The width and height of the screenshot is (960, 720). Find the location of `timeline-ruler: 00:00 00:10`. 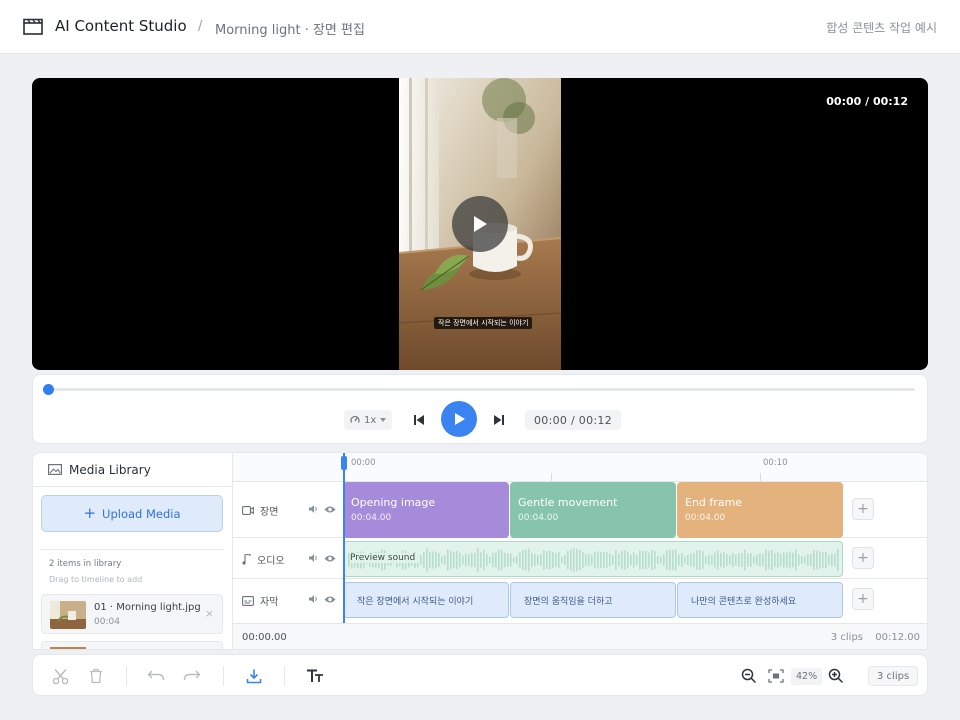

timeline-ruler: 00:00 00:10 is located at coordinates (580, 467).